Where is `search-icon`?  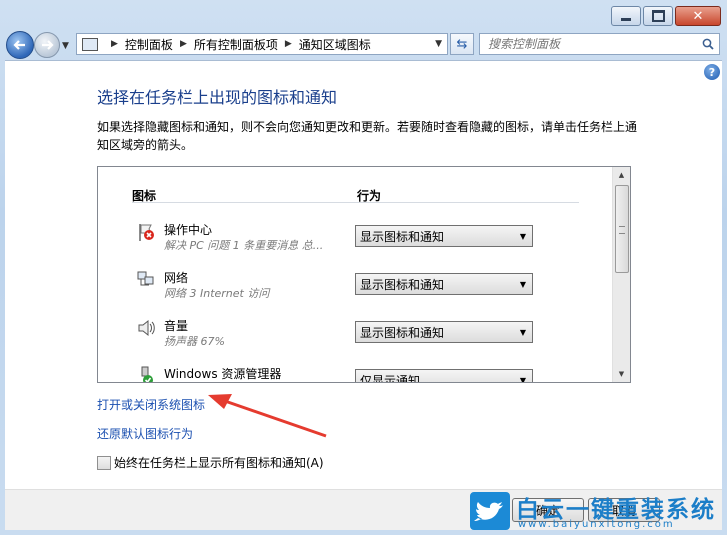 search-icon is located at coordinates (708, 44).